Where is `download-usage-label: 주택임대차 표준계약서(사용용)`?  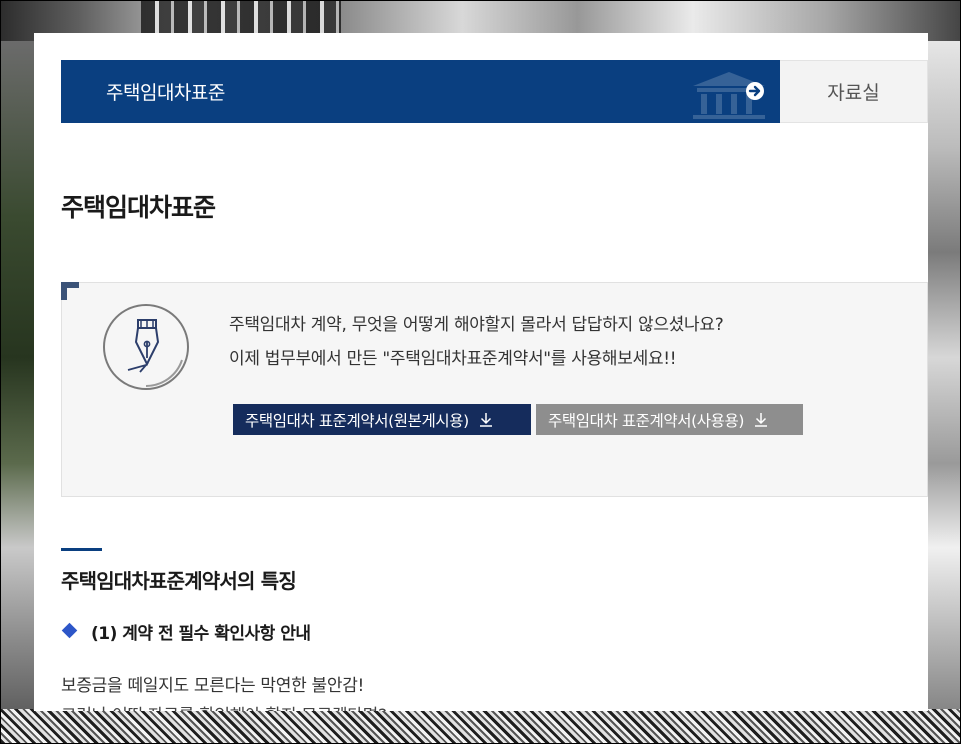
download-usage-label: 주택임대차 표준계약서(사용용) is located at coordinates (646, 420).